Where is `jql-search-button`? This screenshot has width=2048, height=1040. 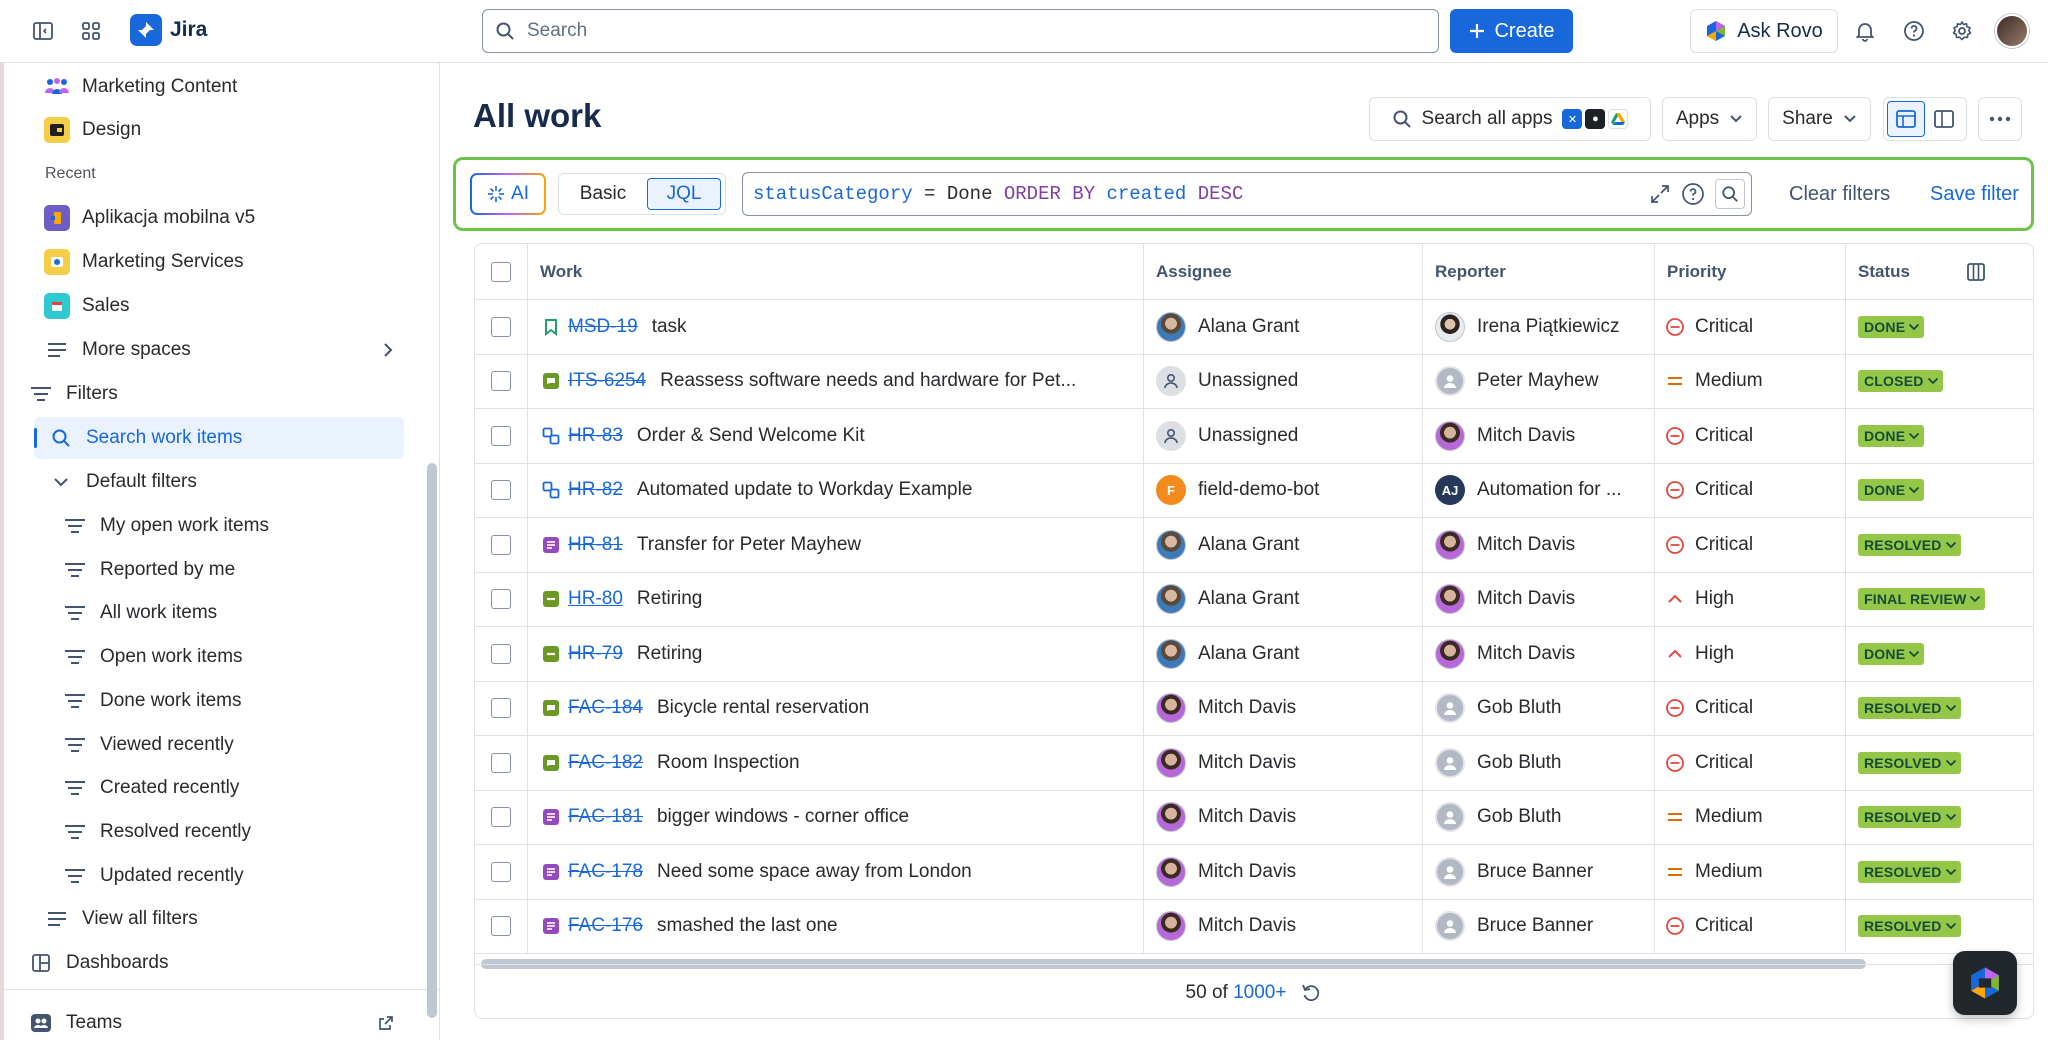 jql-search-button is located at coordinates (1730, 194).